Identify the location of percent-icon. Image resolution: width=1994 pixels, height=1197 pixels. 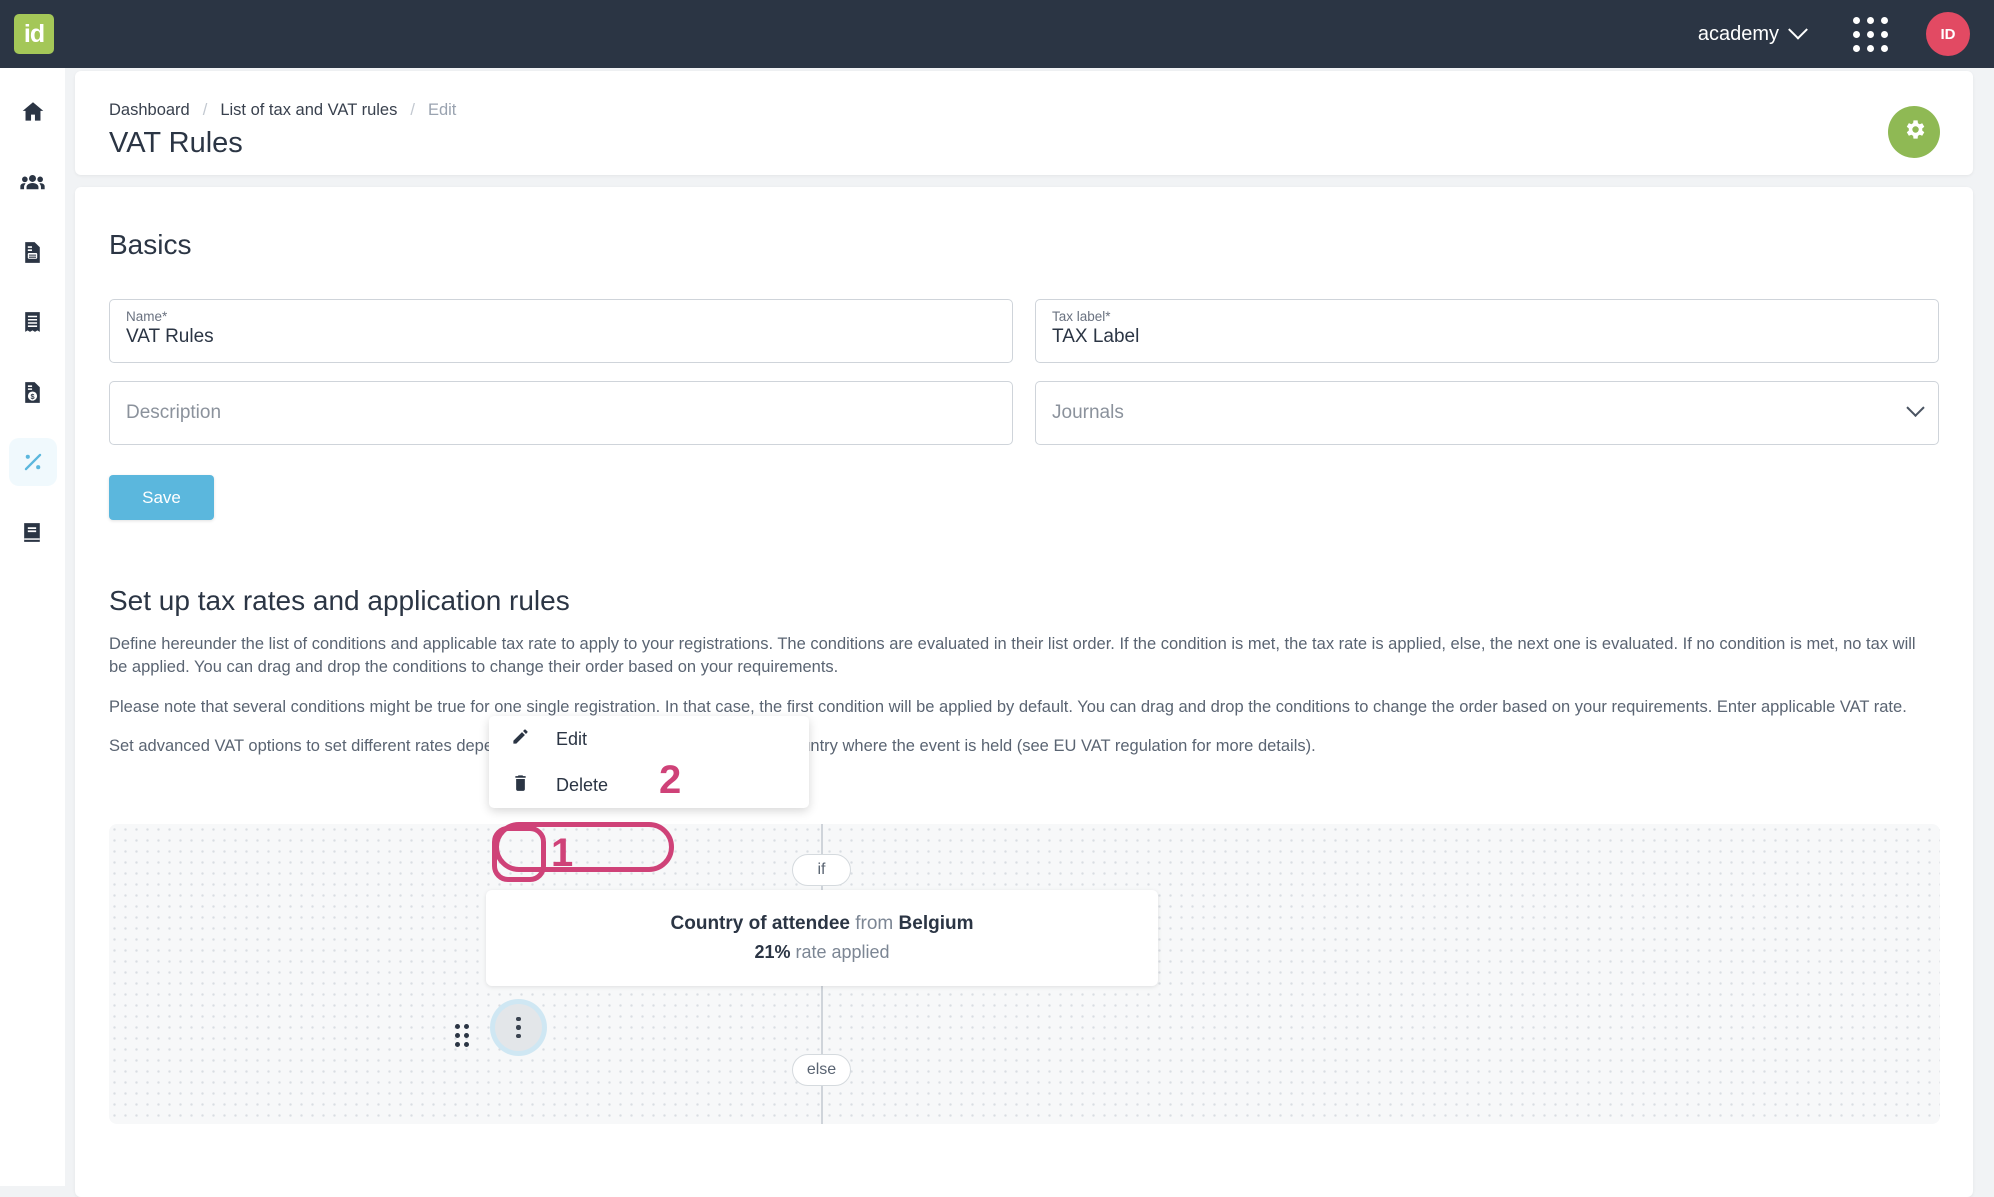
(33, 462).